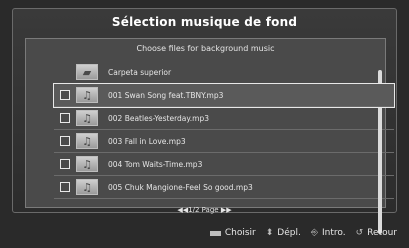 Image resolution: width=409 pixels, height=248 pixels. What do you see at coordinates (334, 233) in the screenshot?
I see `intro-label: Intro.` at bounding box center [334, 233].